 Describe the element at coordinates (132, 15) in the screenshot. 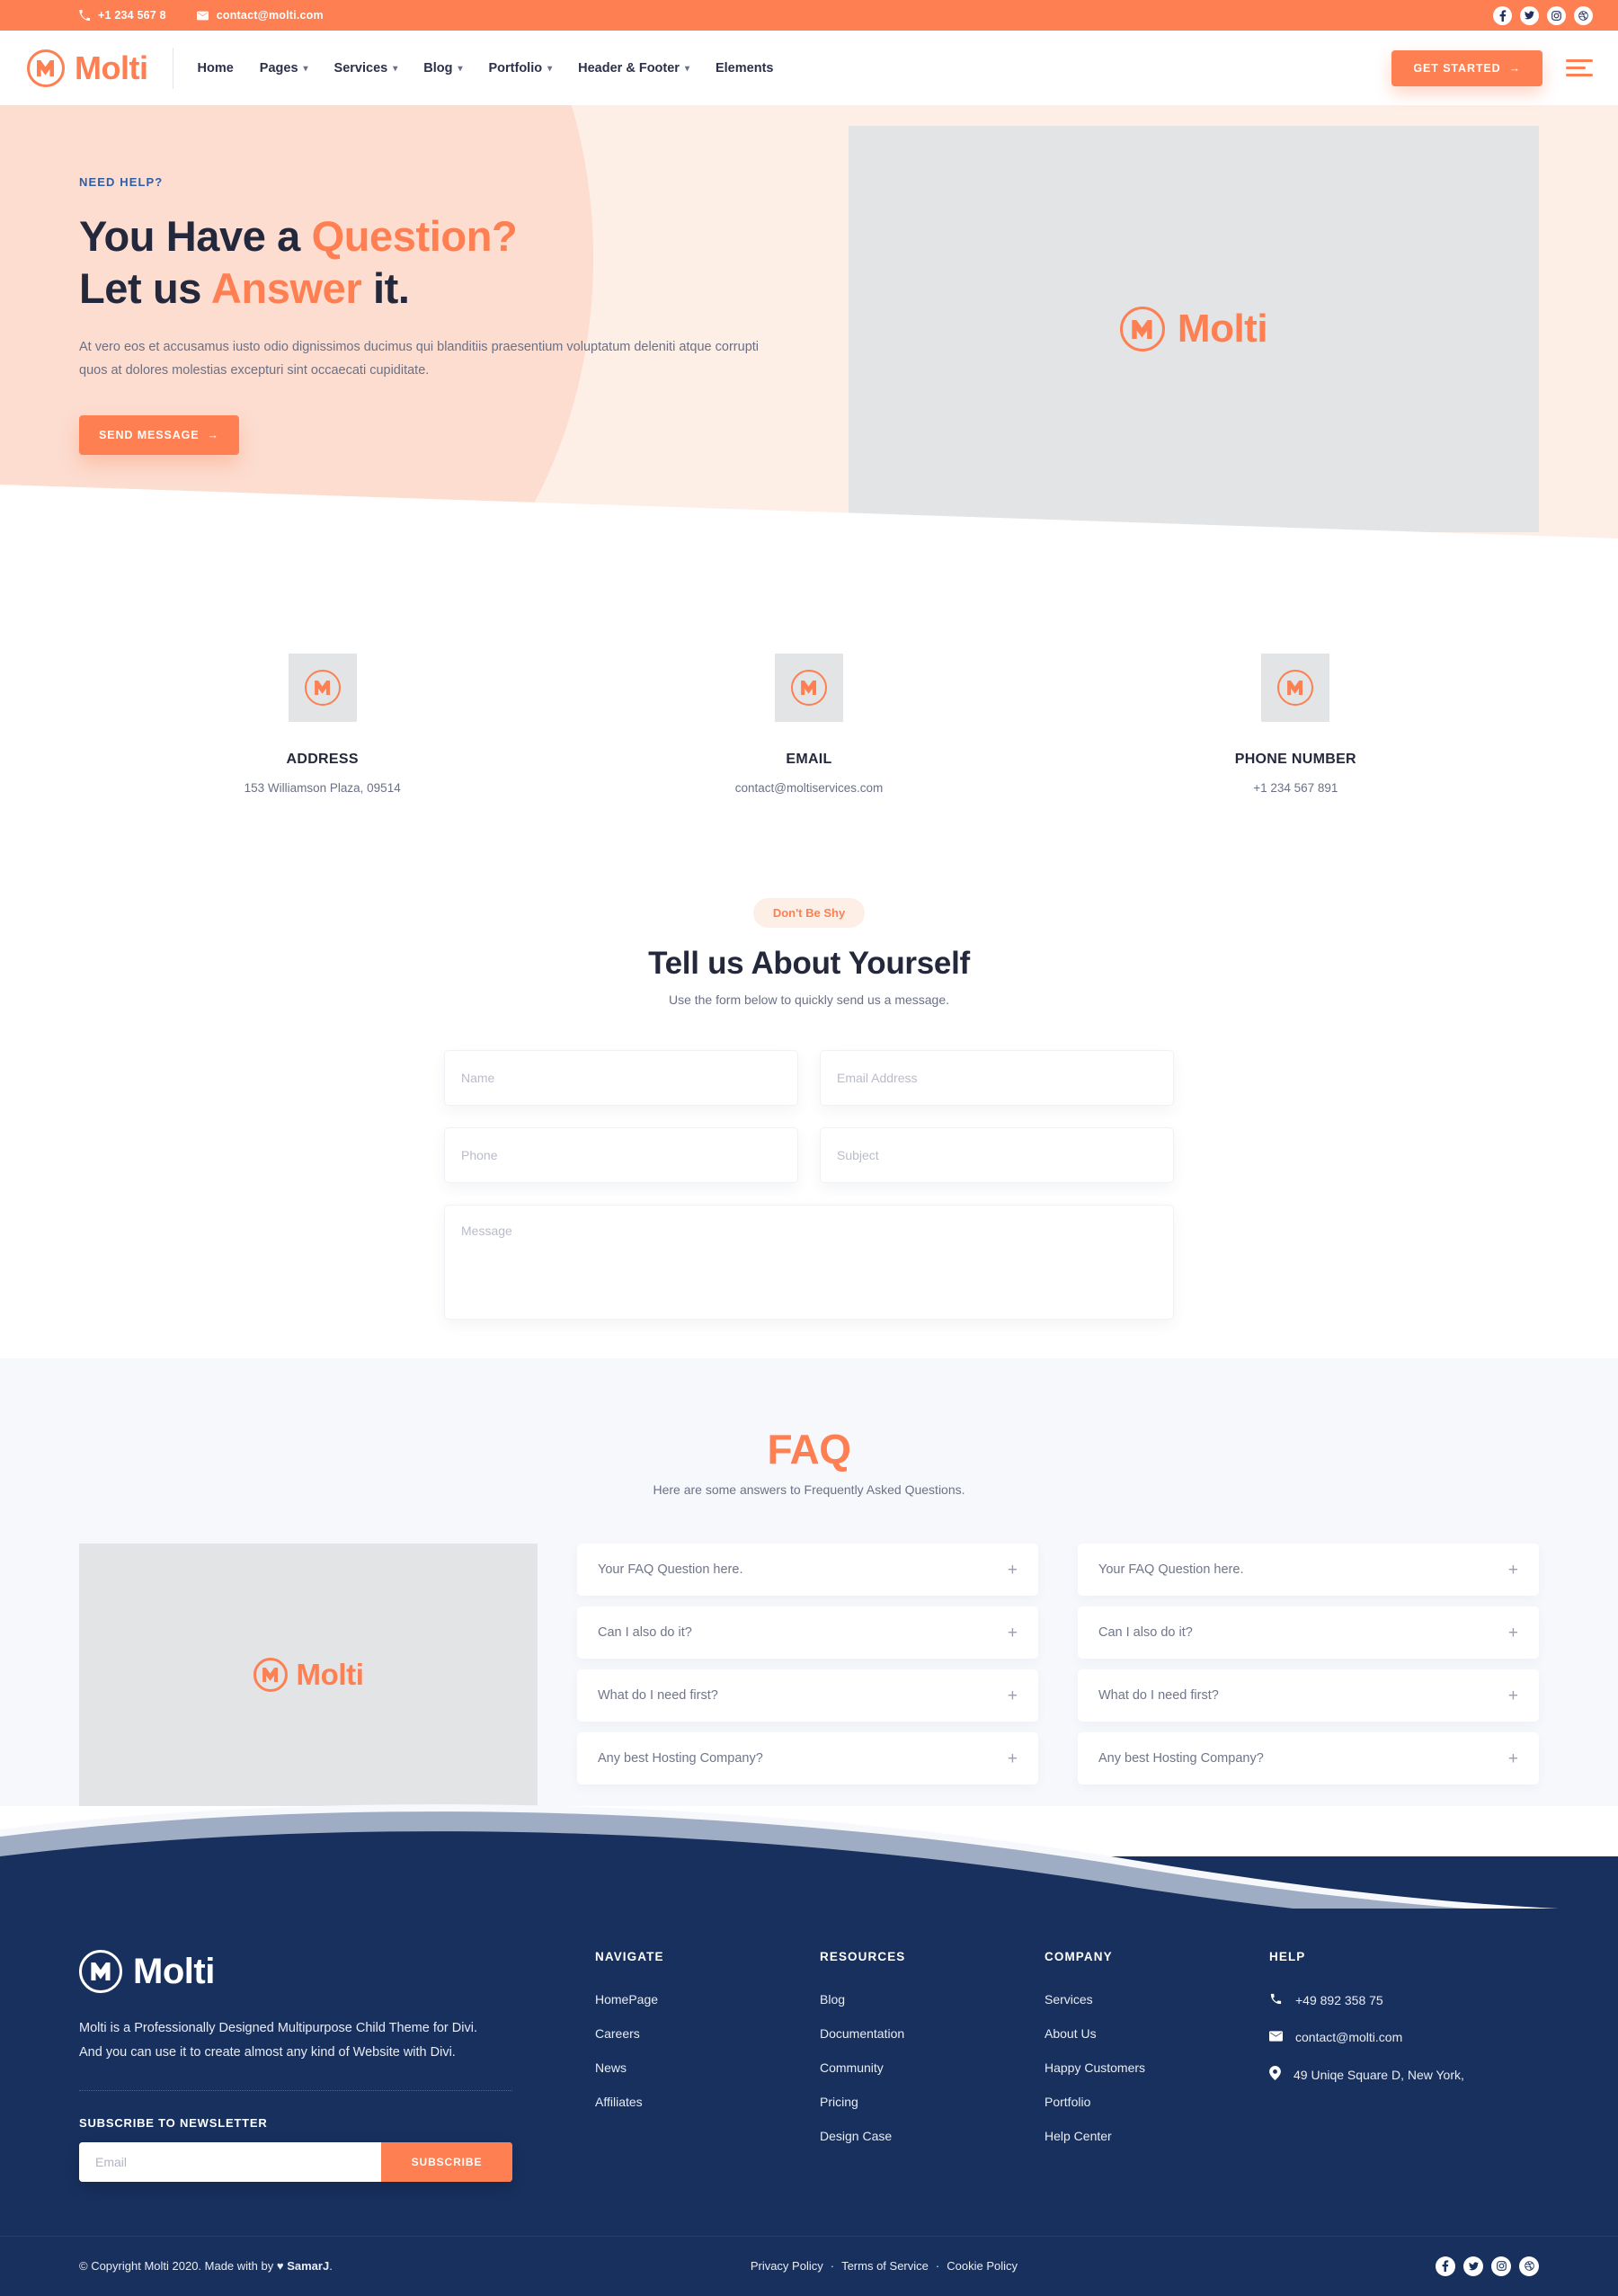

I see `top-bar-phone-text: +1 234 567 8` at that location.